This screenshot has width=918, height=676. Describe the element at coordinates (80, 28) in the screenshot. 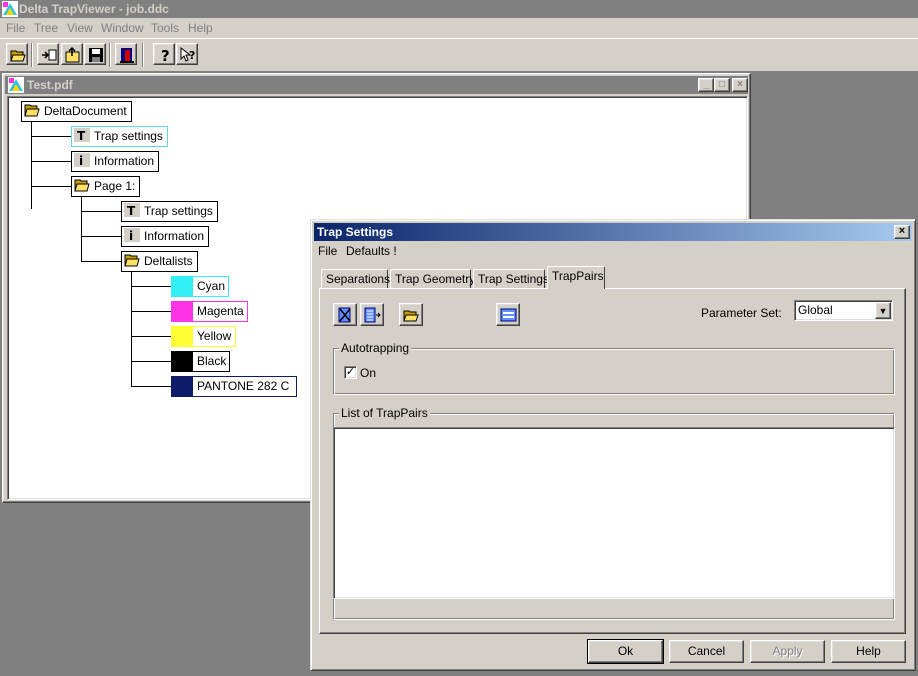

I see `menu-view: View` at that location.